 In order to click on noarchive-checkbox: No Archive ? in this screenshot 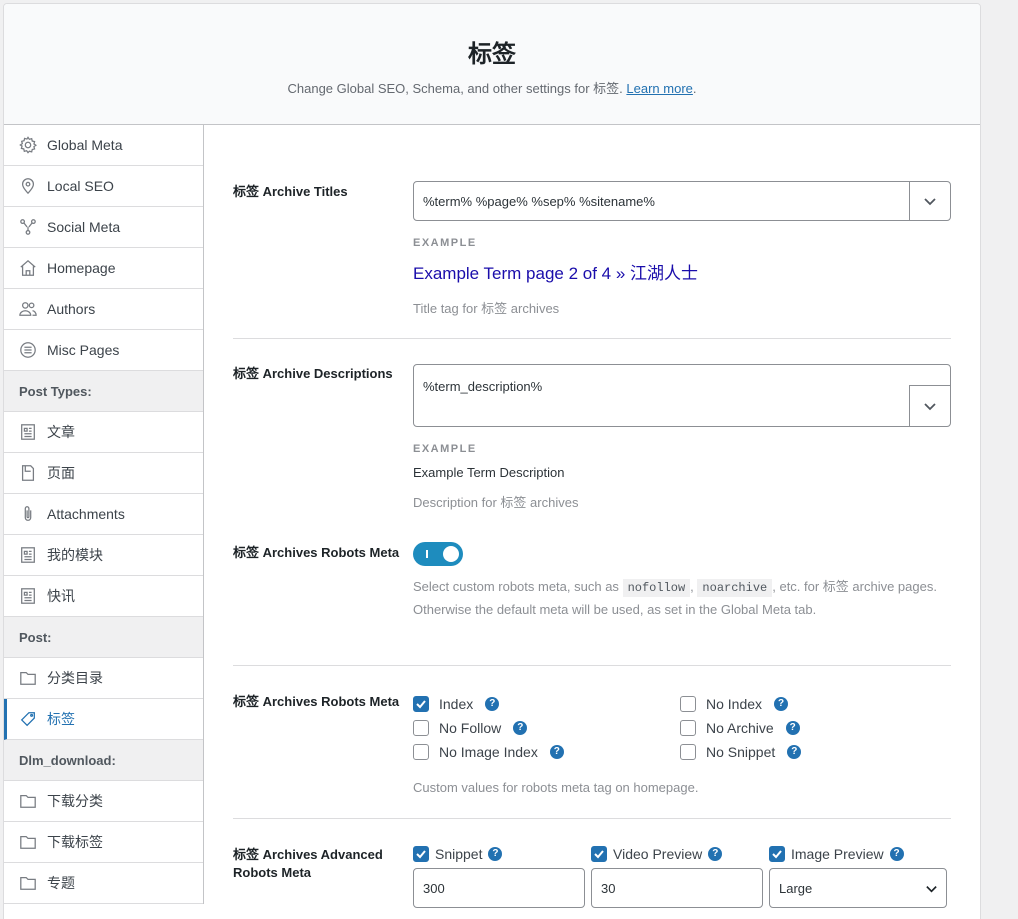, I will do `click(810, 727)`.